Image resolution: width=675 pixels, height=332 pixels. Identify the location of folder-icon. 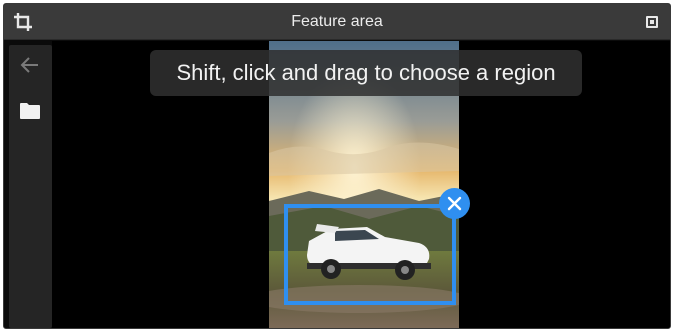
(30, 111).